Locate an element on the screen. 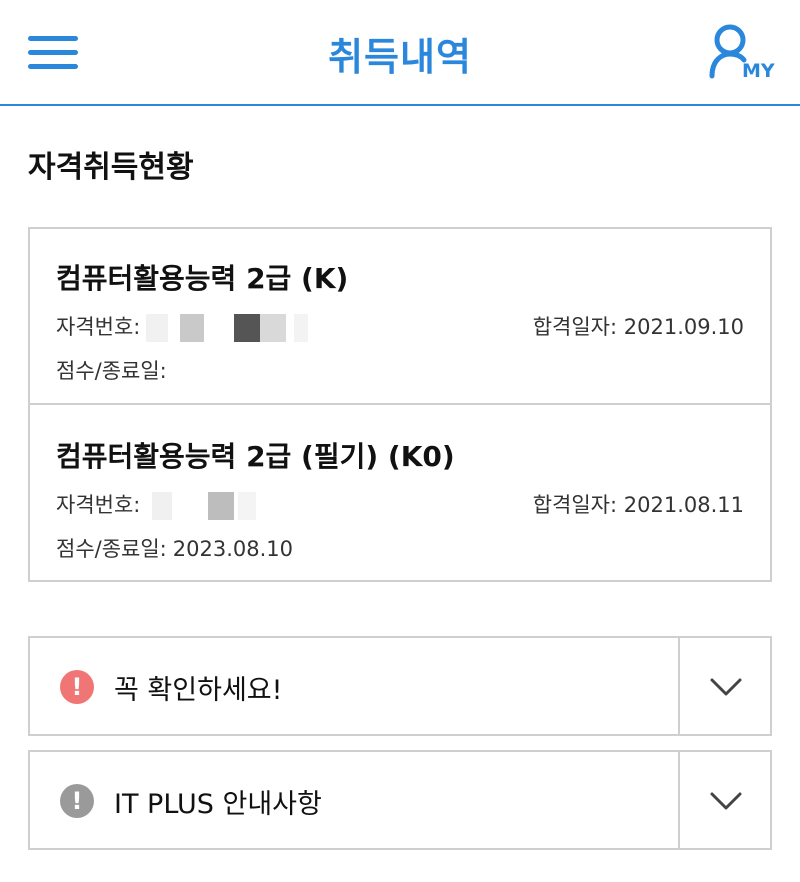 This screenshot has height=882, width=800. my-page-button: MY is located at coordinates (744, 55).